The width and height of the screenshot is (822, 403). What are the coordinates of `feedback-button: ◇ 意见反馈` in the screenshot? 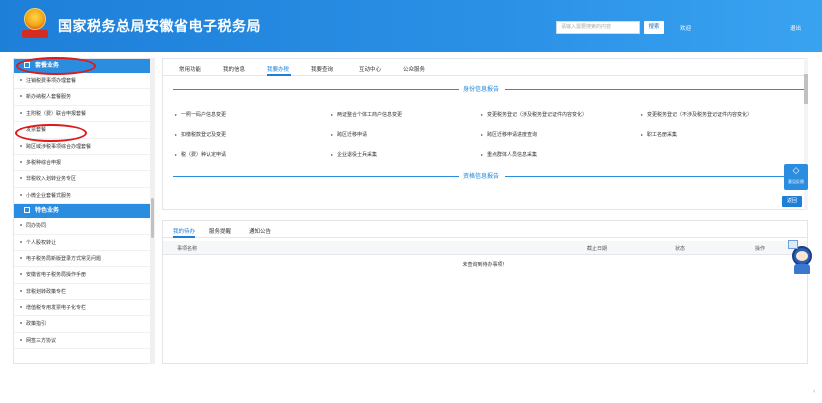 It's located at (796, 177).